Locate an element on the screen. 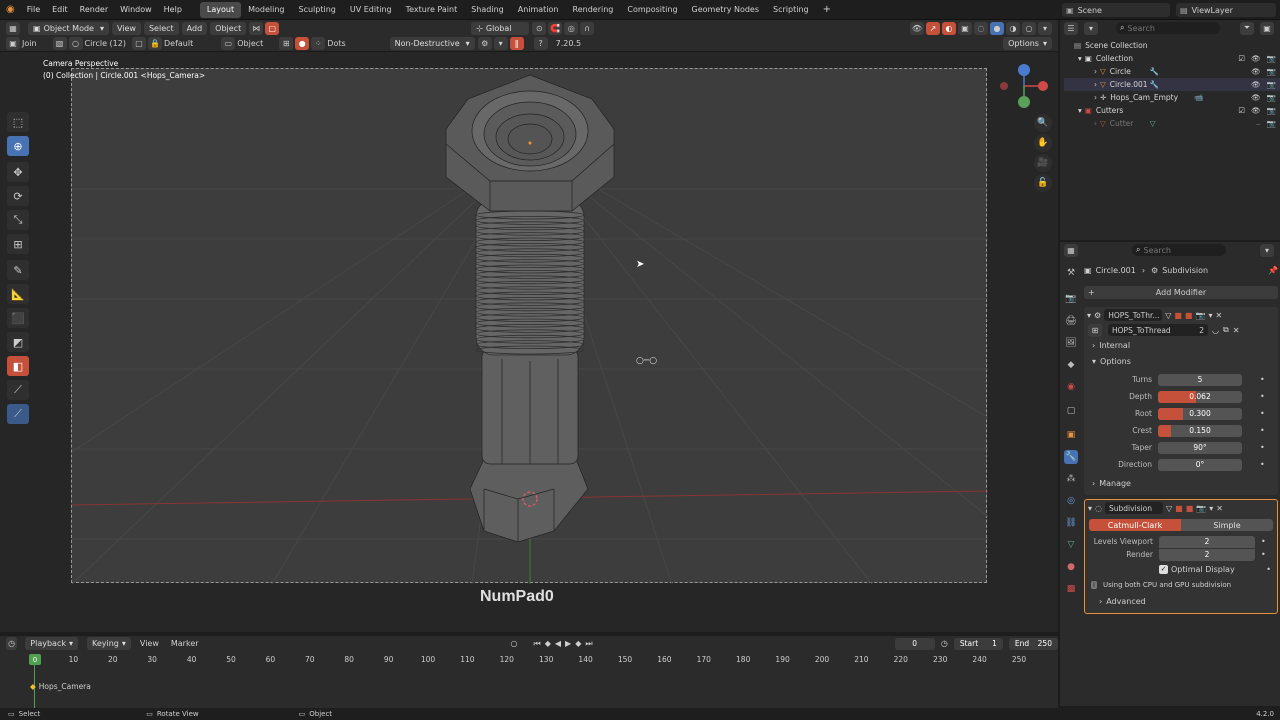 The width and height of the screenshot is (1280, 720). workspace-tab-layout: Layout is located at coordinates (220, 9).